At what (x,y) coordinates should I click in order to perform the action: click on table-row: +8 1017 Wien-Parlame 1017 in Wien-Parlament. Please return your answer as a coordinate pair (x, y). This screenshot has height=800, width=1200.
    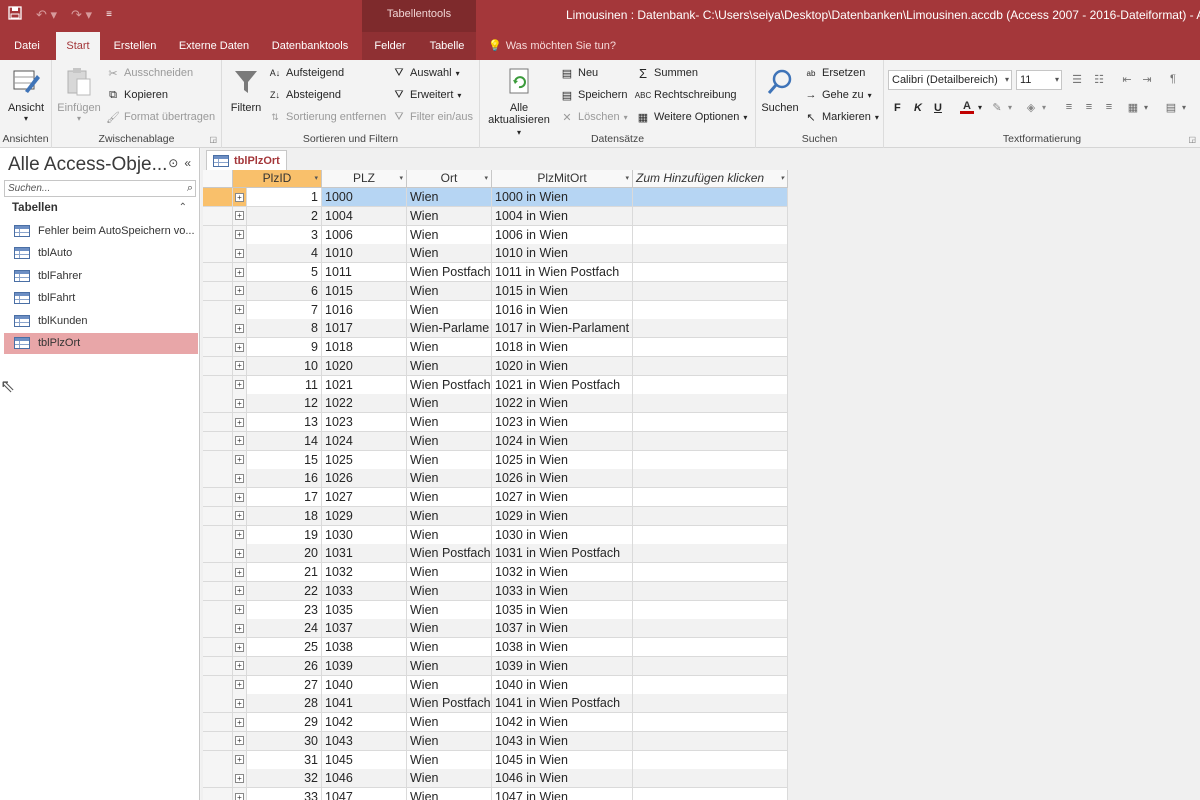
    Looking at the image, I should click on (495, 329).